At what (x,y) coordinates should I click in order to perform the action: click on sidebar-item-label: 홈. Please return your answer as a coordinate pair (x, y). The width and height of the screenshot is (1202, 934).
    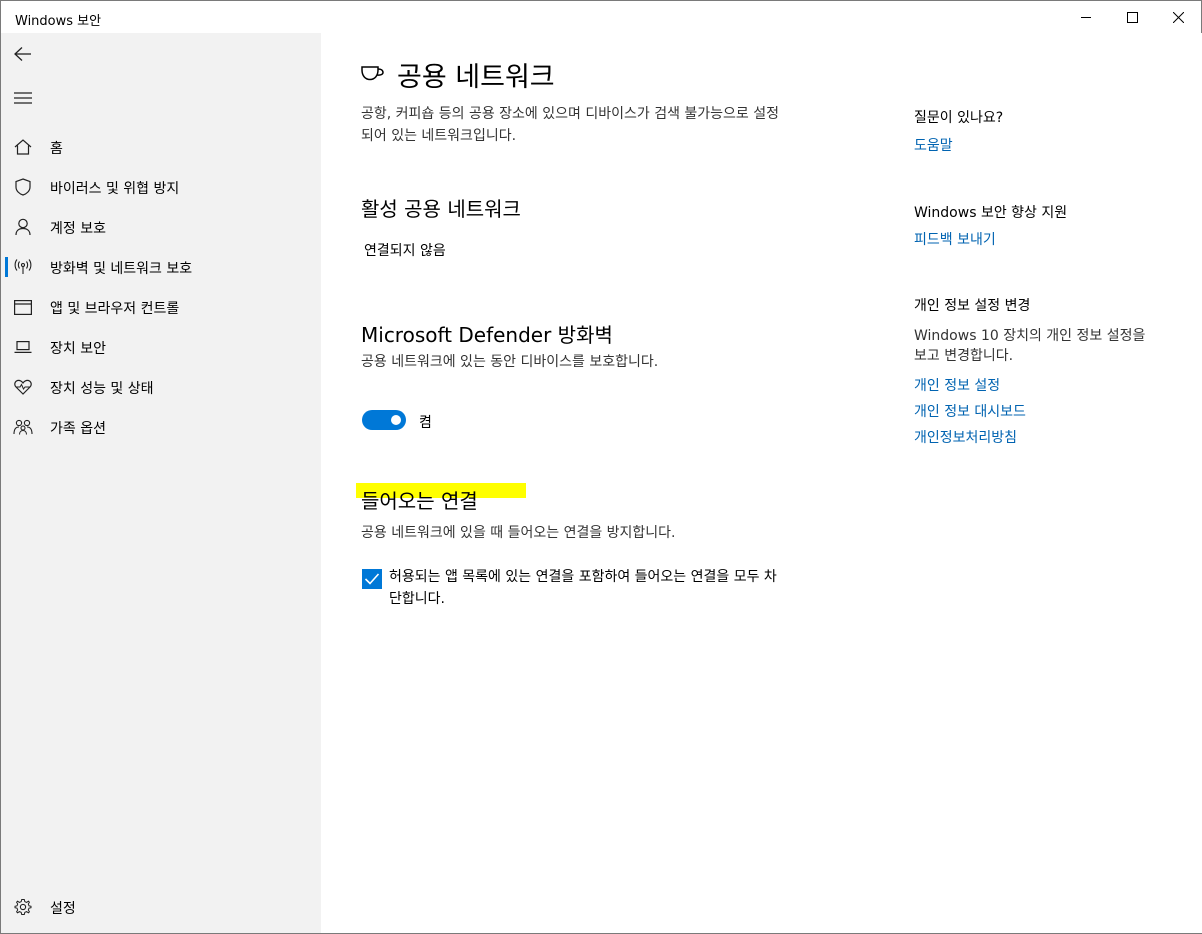
    Looking at the image, I should click on (56, 149).